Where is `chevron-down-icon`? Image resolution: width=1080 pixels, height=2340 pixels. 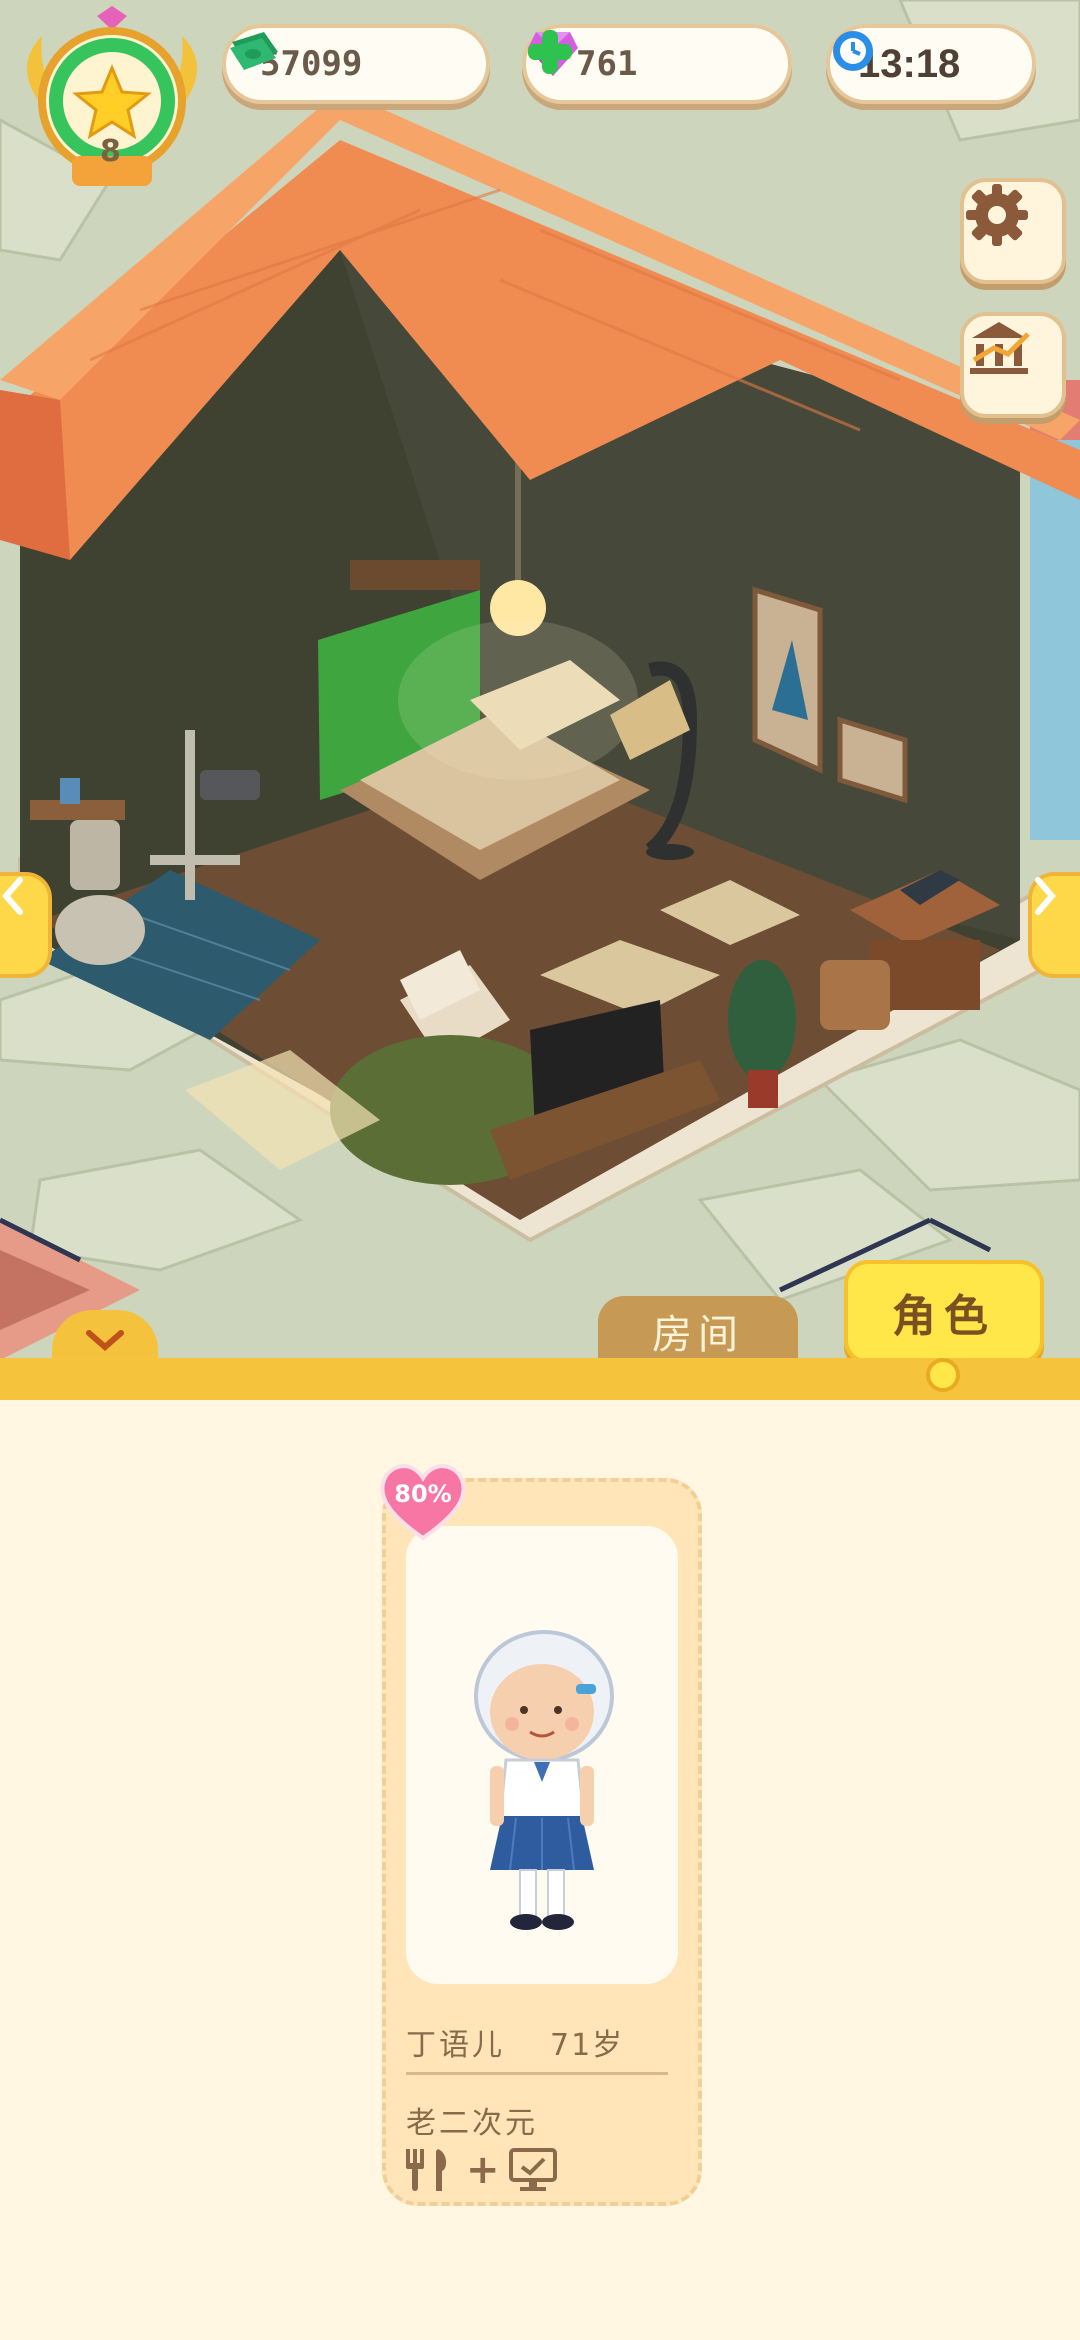
chevron-down-icon is located at coordinates (105, 1340).